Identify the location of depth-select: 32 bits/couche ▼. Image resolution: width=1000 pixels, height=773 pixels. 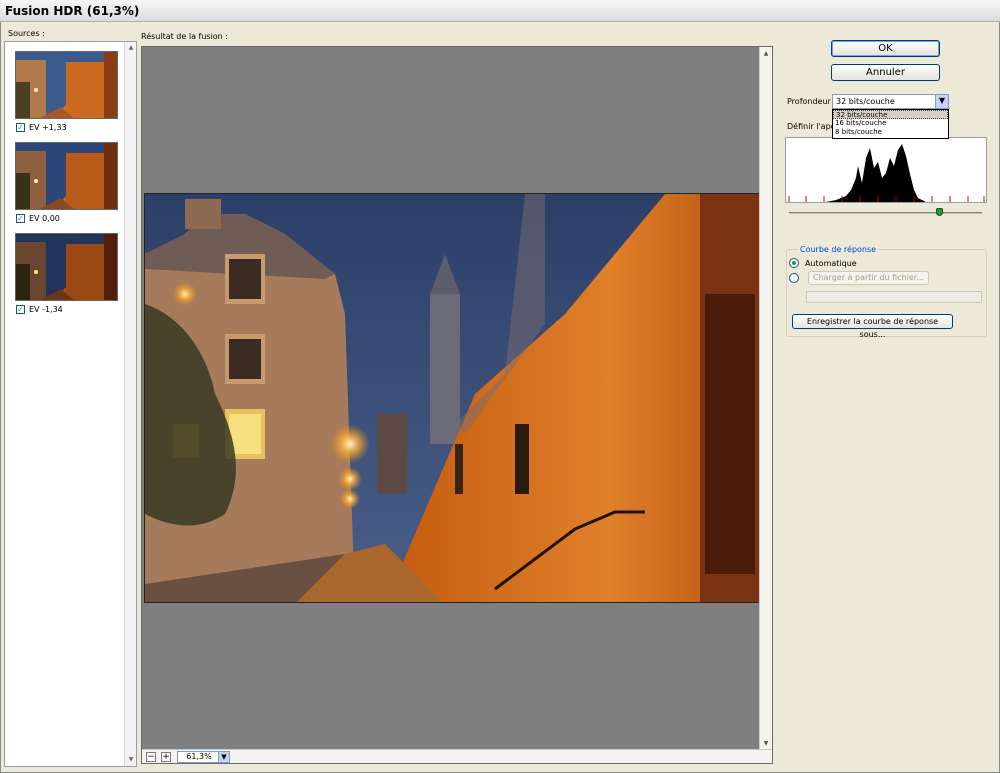
(890, 101).